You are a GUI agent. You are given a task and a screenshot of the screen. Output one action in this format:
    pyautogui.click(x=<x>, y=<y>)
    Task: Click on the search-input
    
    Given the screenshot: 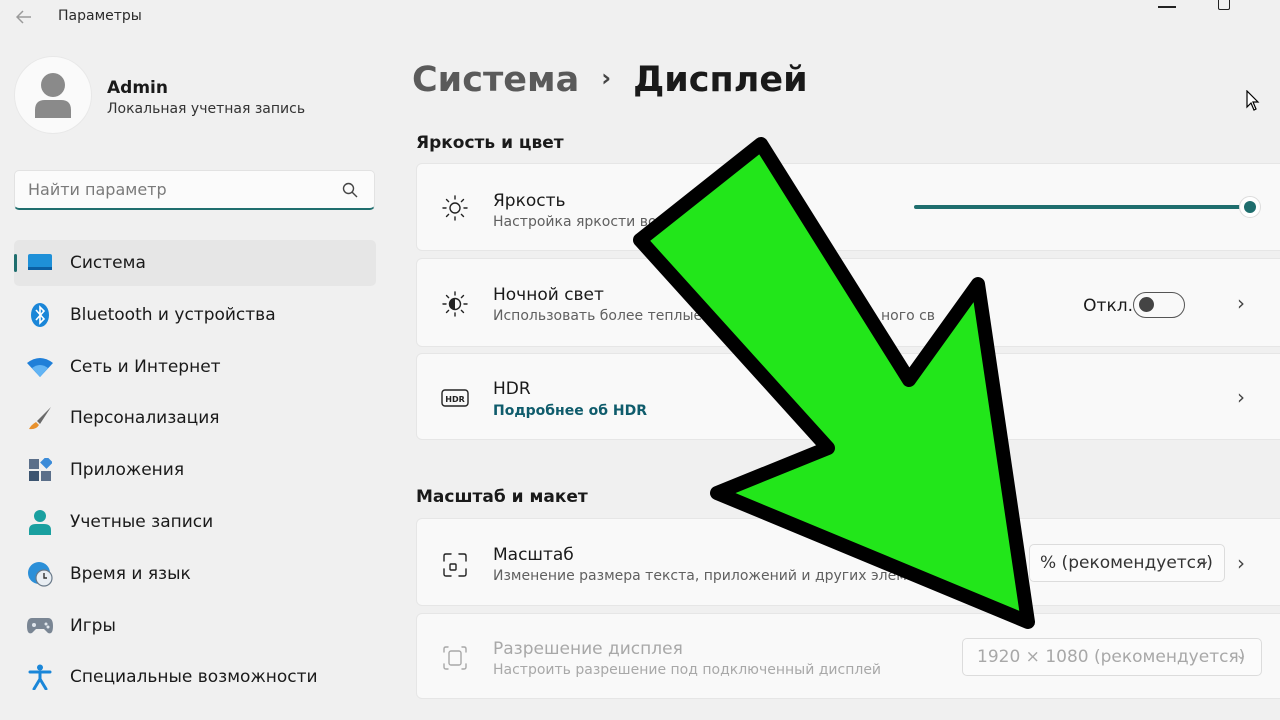 What is the action you would take?
    pyautogui.click(x=178, y=189)
    